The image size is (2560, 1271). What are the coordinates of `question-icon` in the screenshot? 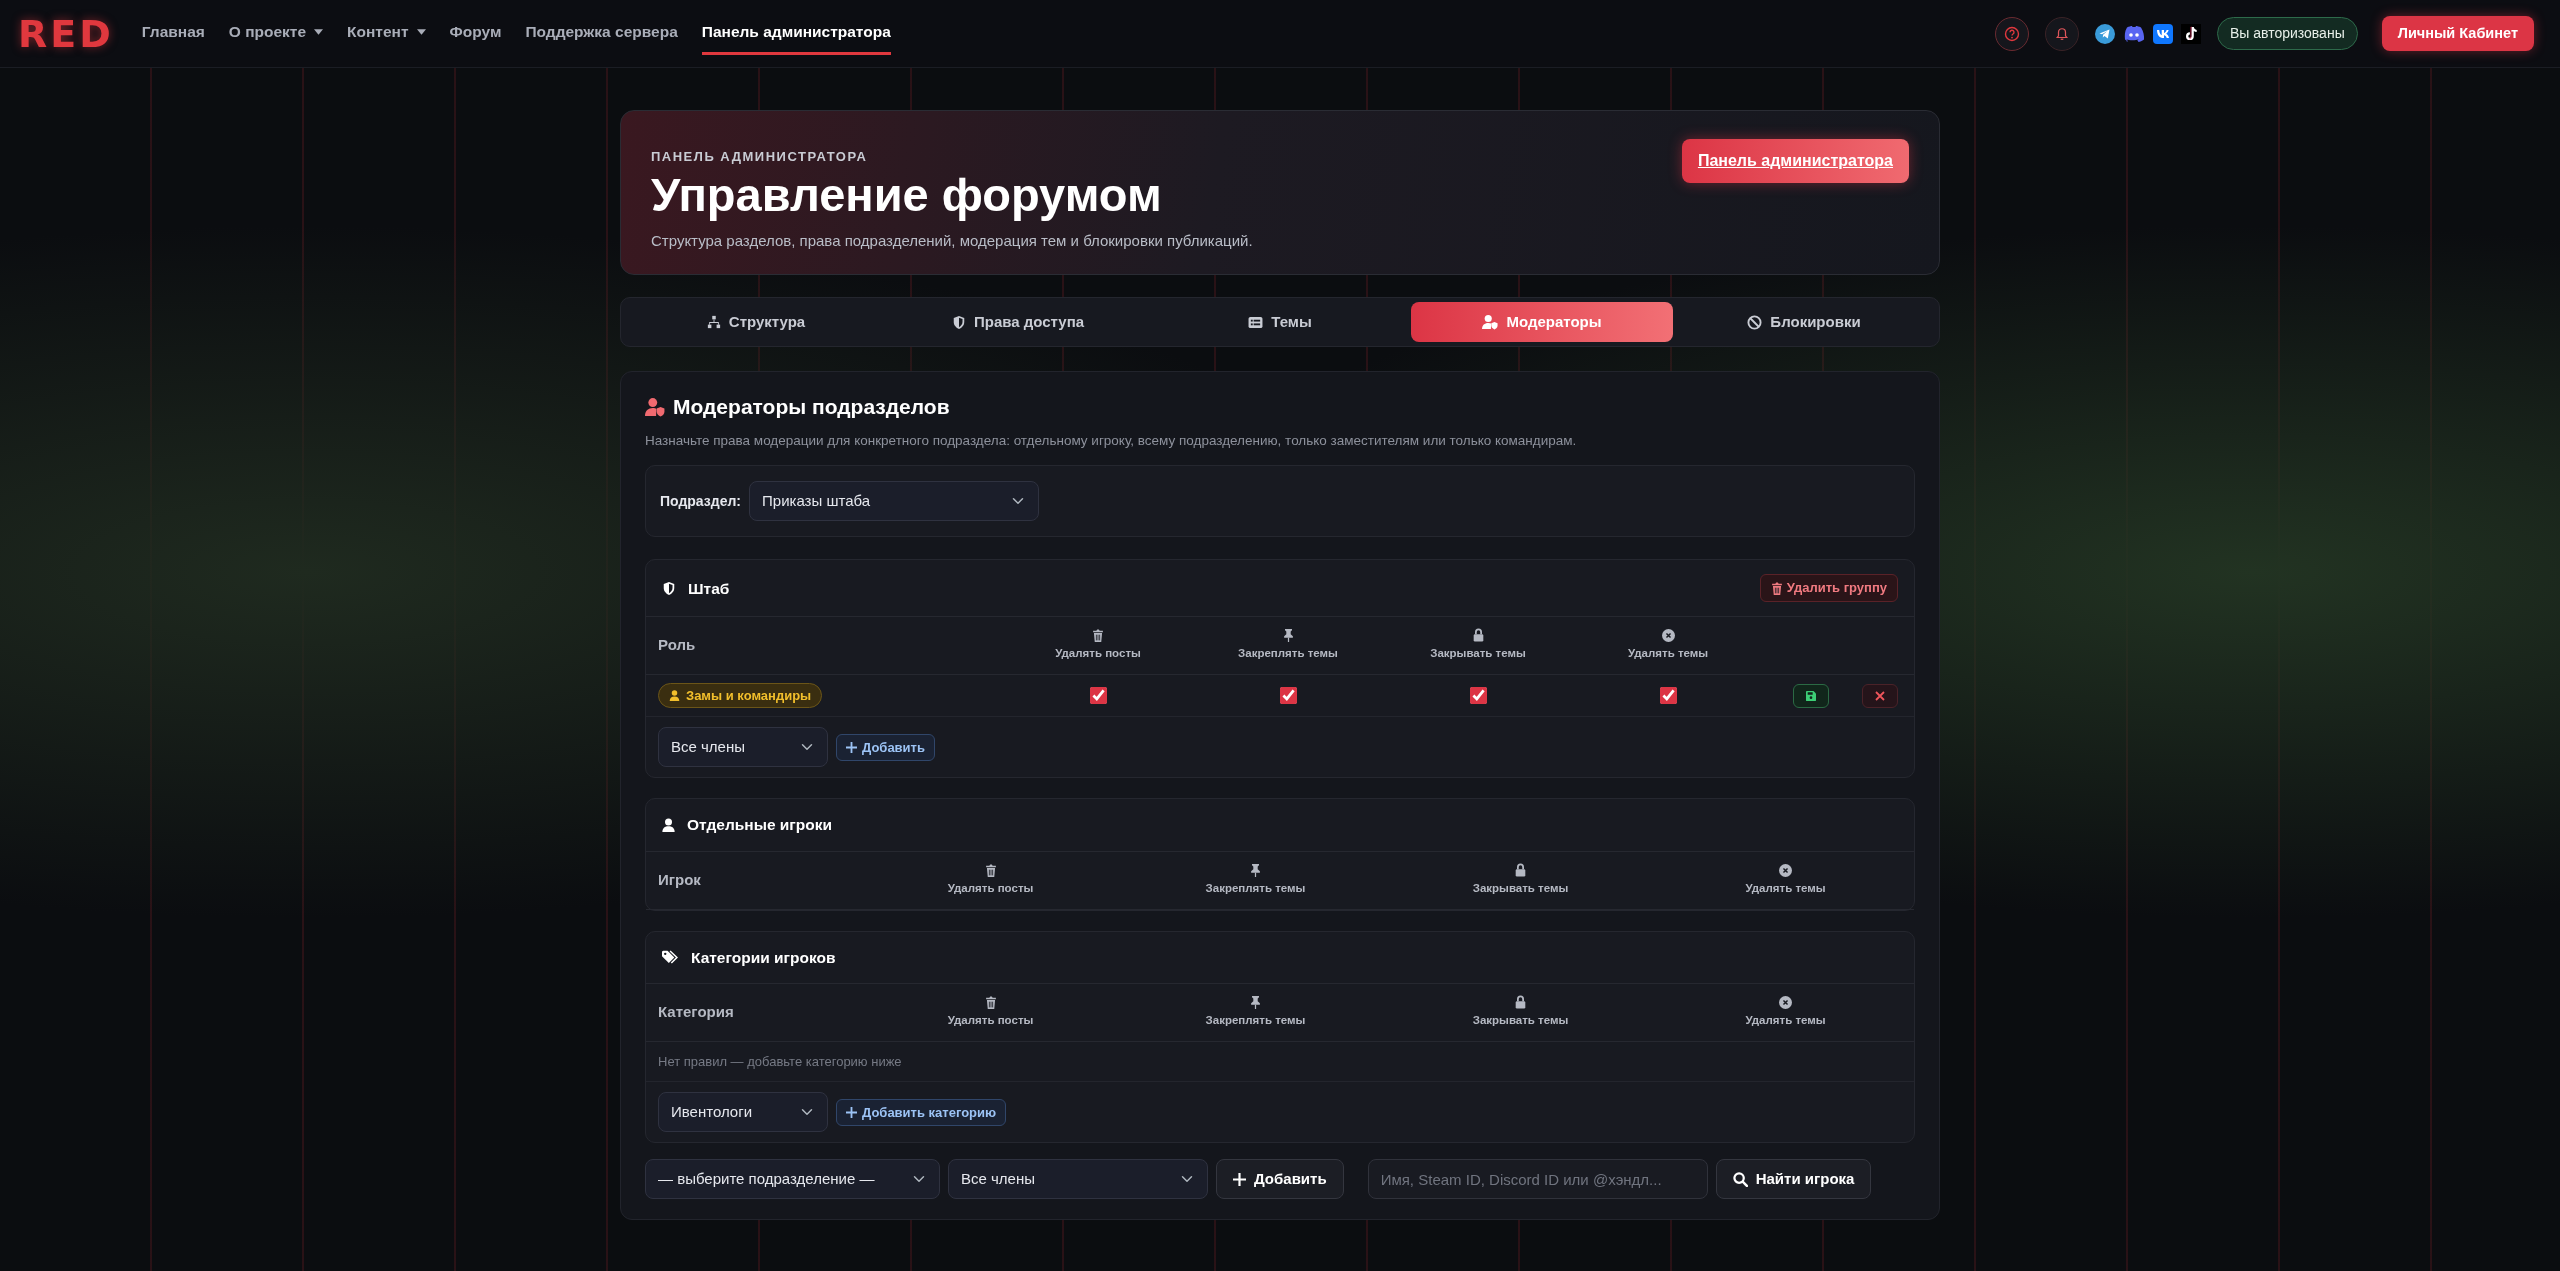 It's located at (2011, 33).